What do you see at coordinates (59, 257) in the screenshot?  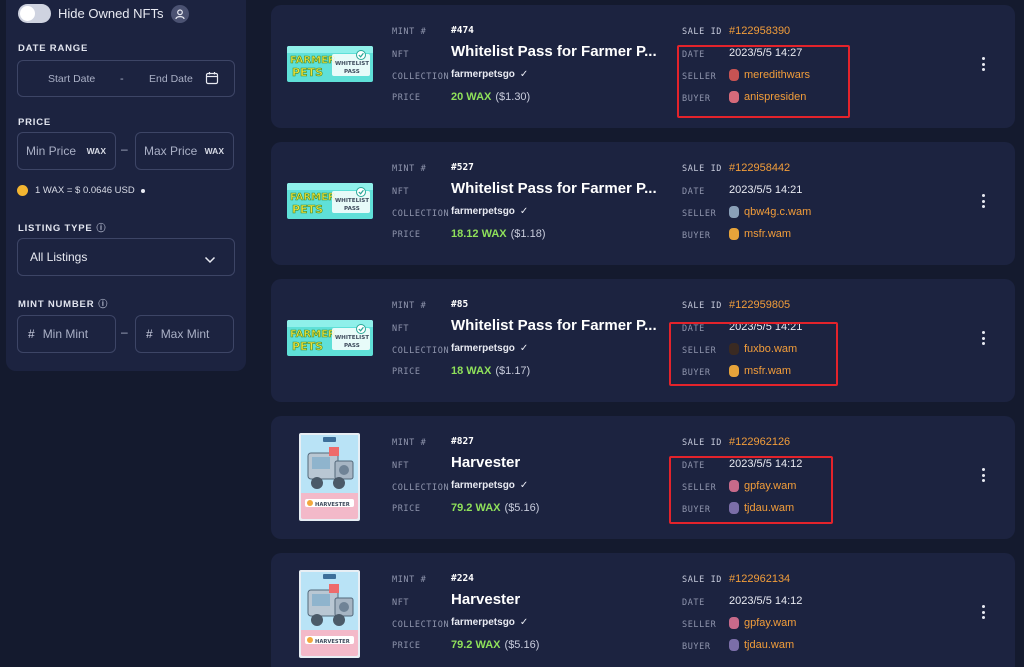 I see `listing-type-value: All Listings` at bounding box center [59, 257].